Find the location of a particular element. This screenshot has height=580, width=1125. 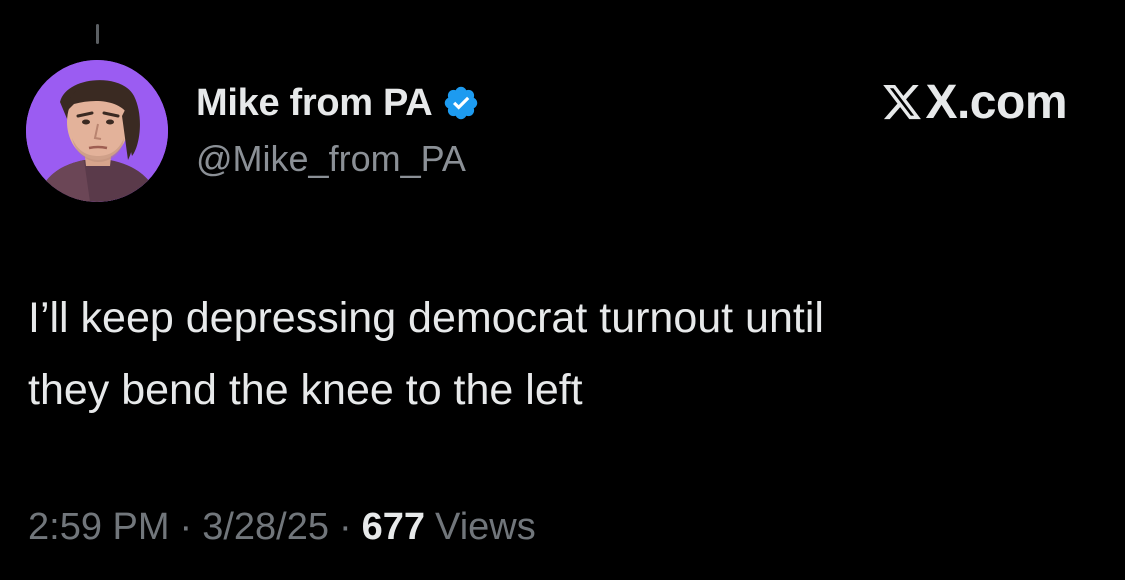

profile-photo is located at coordinates (97, 131).